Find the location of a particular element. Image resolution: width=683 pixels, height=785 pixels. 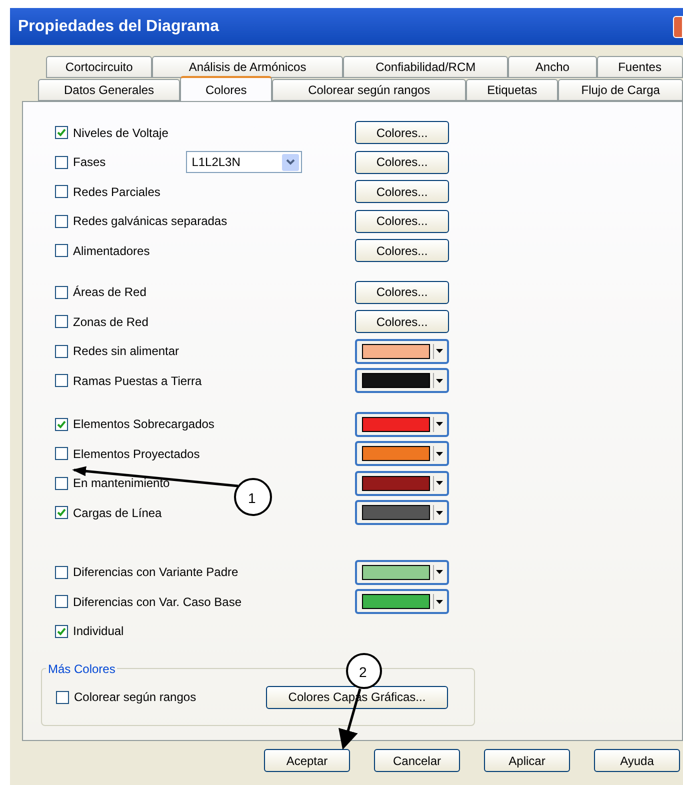

tab: Análisis de Armónicos is located at coordinates (247, 67).